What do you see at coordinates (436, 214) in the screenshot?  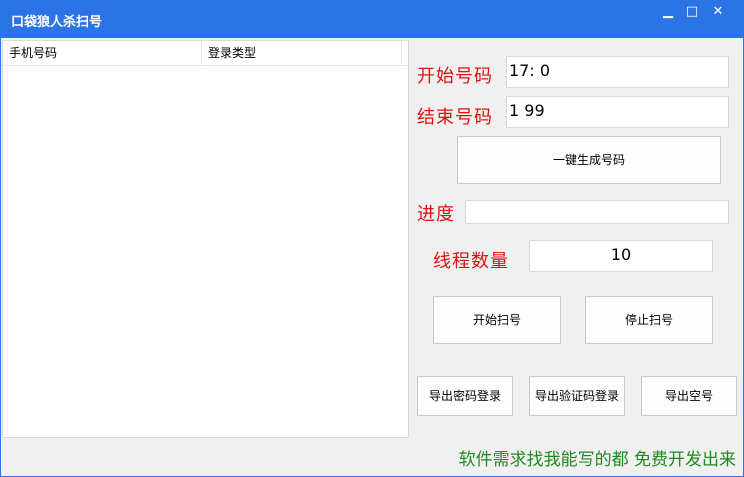 I see `progress-label: 进度` at bounding box center [436, 214].